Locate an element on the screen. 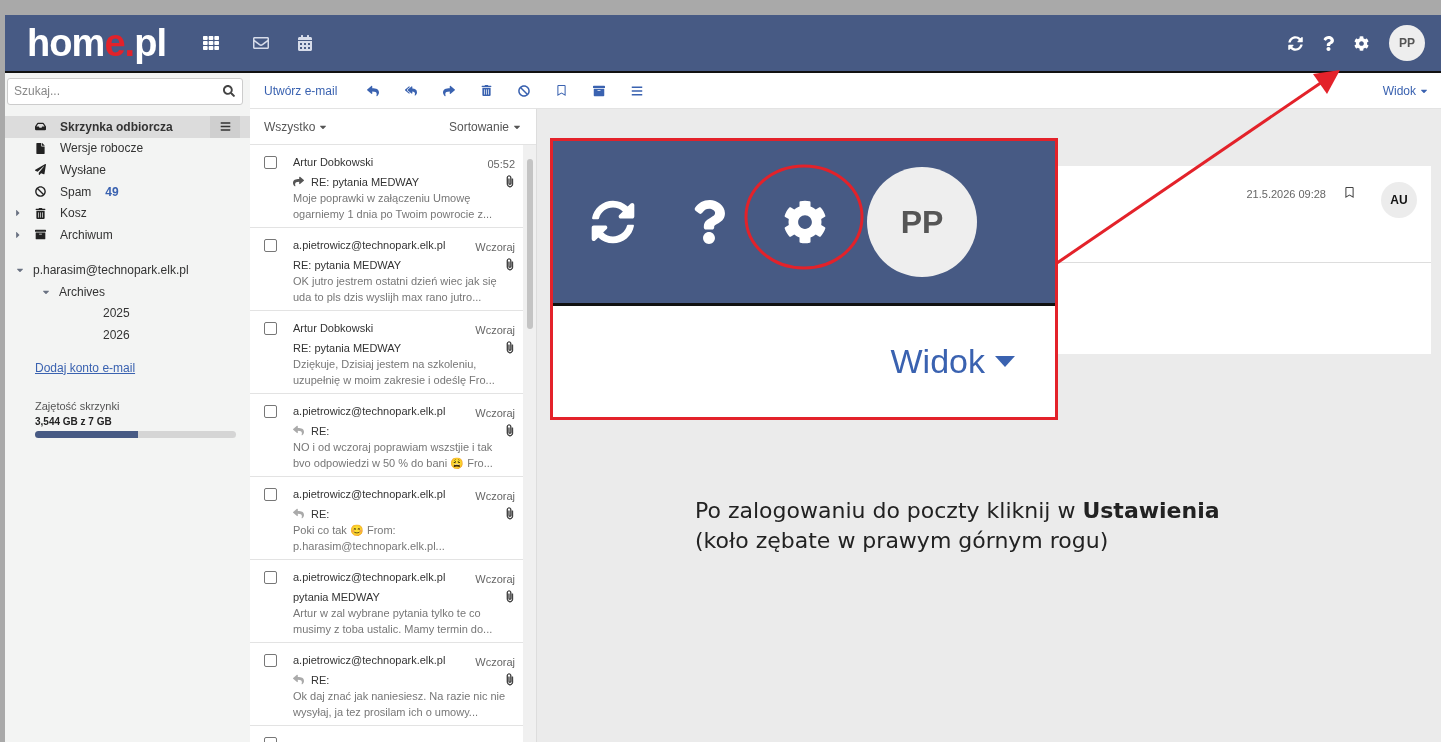 This screenshot has height=742, width=1441. reply-all-icon is located at coordinates (411, 90).